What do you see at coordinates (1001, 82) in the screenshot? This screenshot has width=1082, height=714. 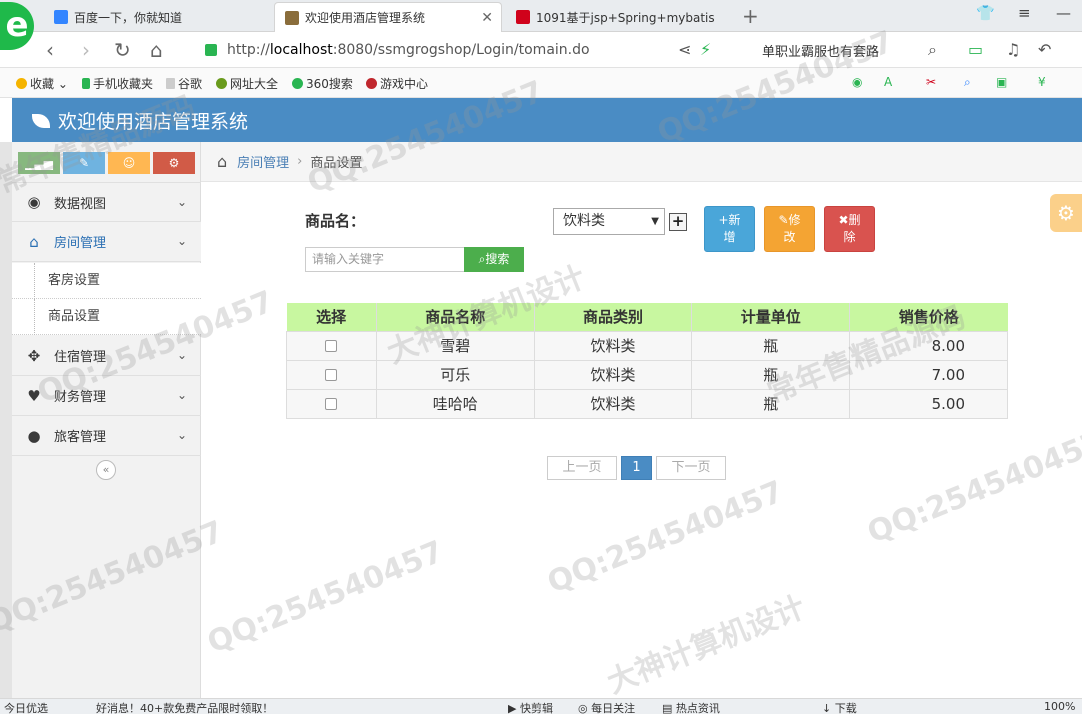 I see `ext-gamepad-icon: ▣` at bounding box center [1001, 82].